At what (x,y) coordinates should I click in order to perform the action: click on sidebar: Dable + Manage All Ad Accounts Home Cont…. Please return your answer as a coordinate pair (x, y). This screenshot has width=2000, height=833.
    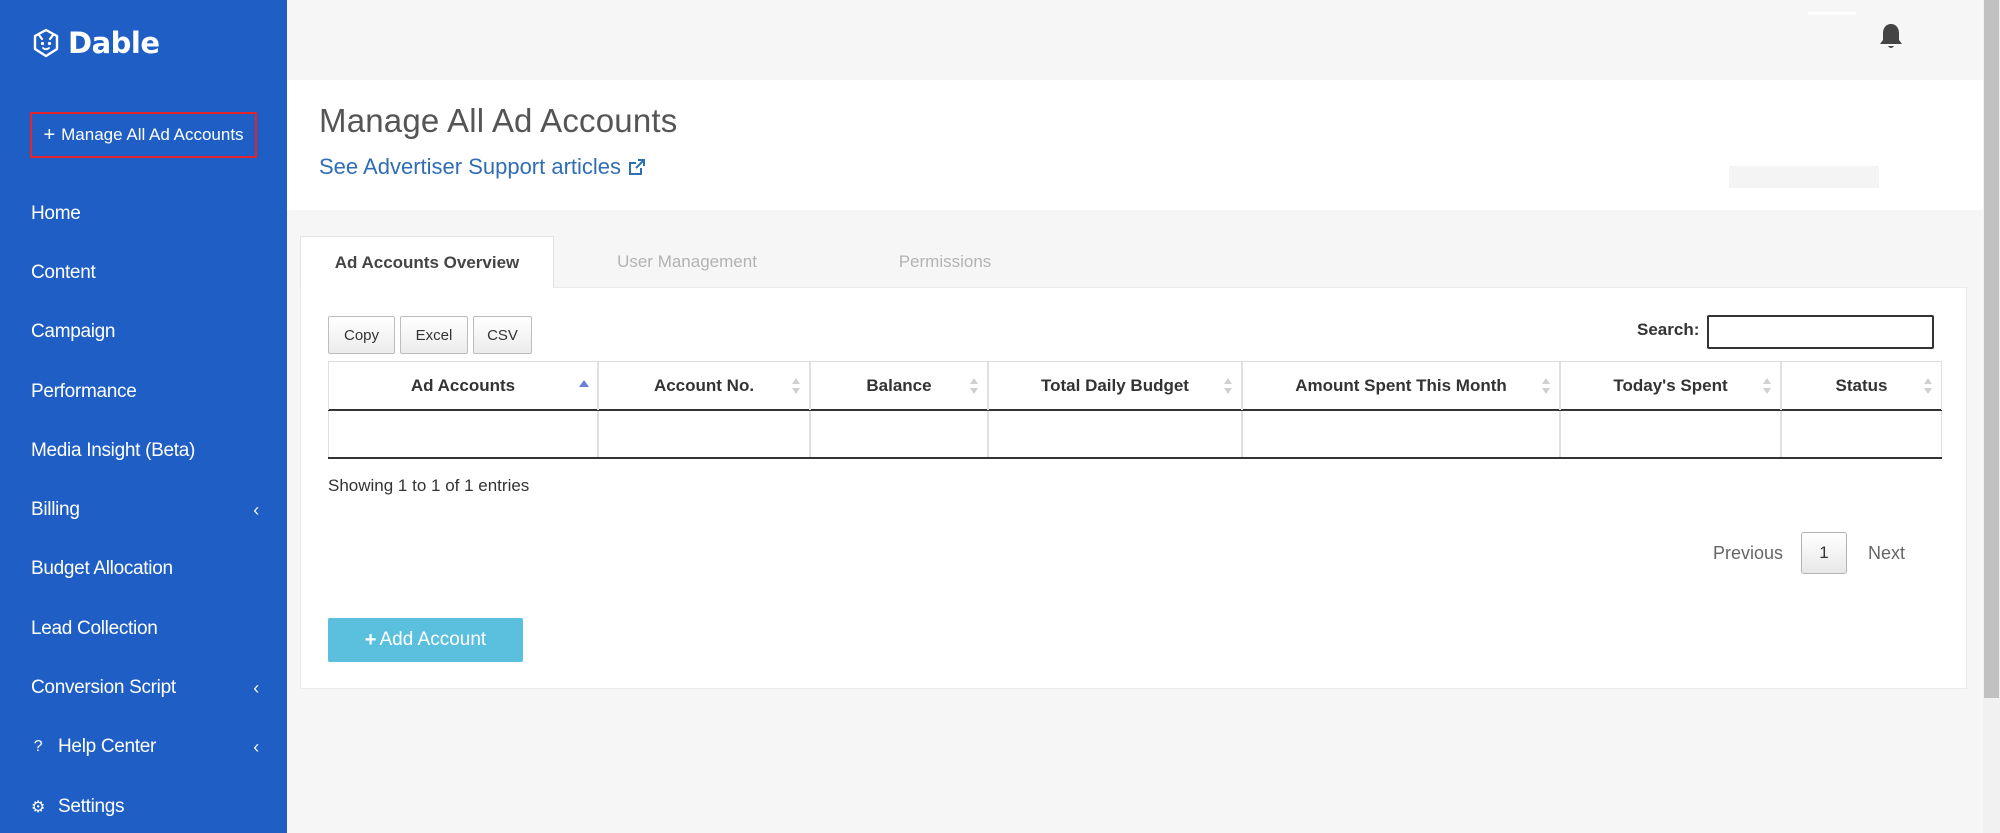
    Looking at the image, I should click on (143, 416).